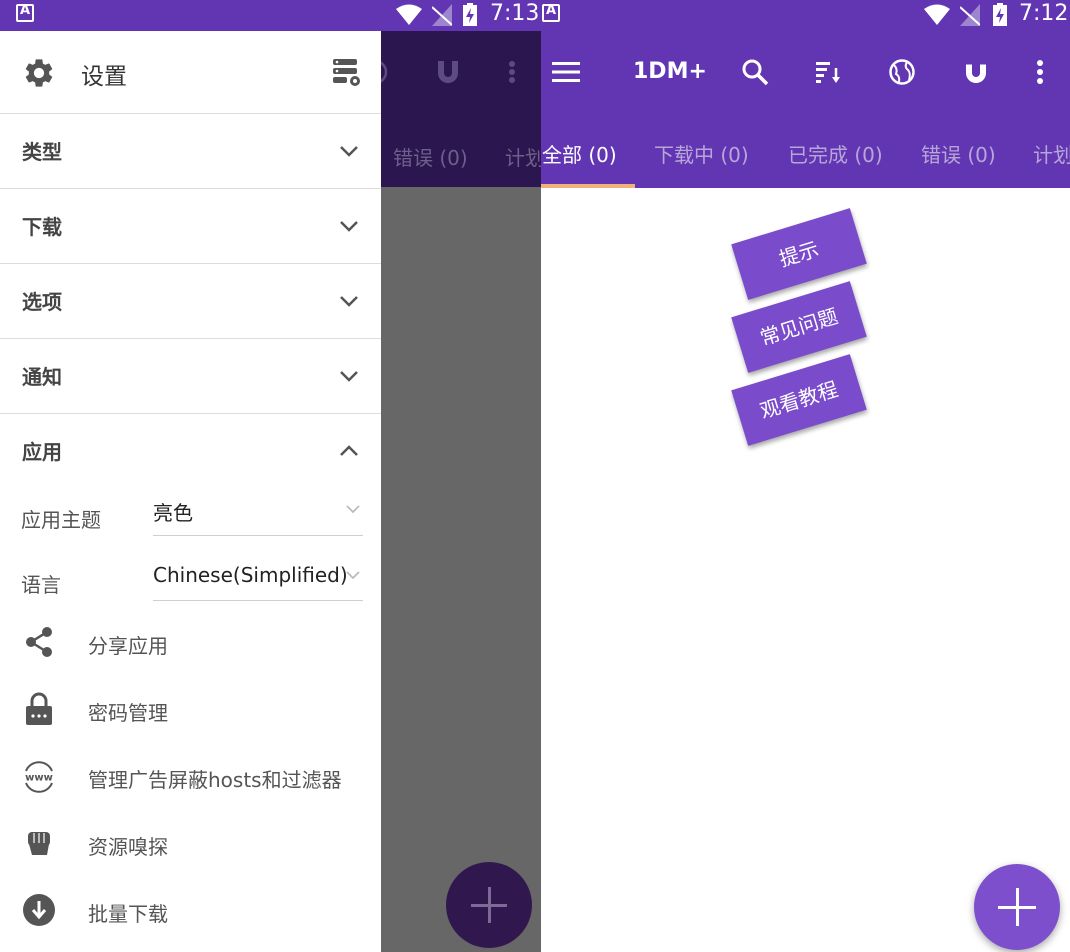 This screenshot has width=1070, height=952. Describe the element at coordinates (515, 13) in the screenshot. I see `status-time: 7:13` at that location.